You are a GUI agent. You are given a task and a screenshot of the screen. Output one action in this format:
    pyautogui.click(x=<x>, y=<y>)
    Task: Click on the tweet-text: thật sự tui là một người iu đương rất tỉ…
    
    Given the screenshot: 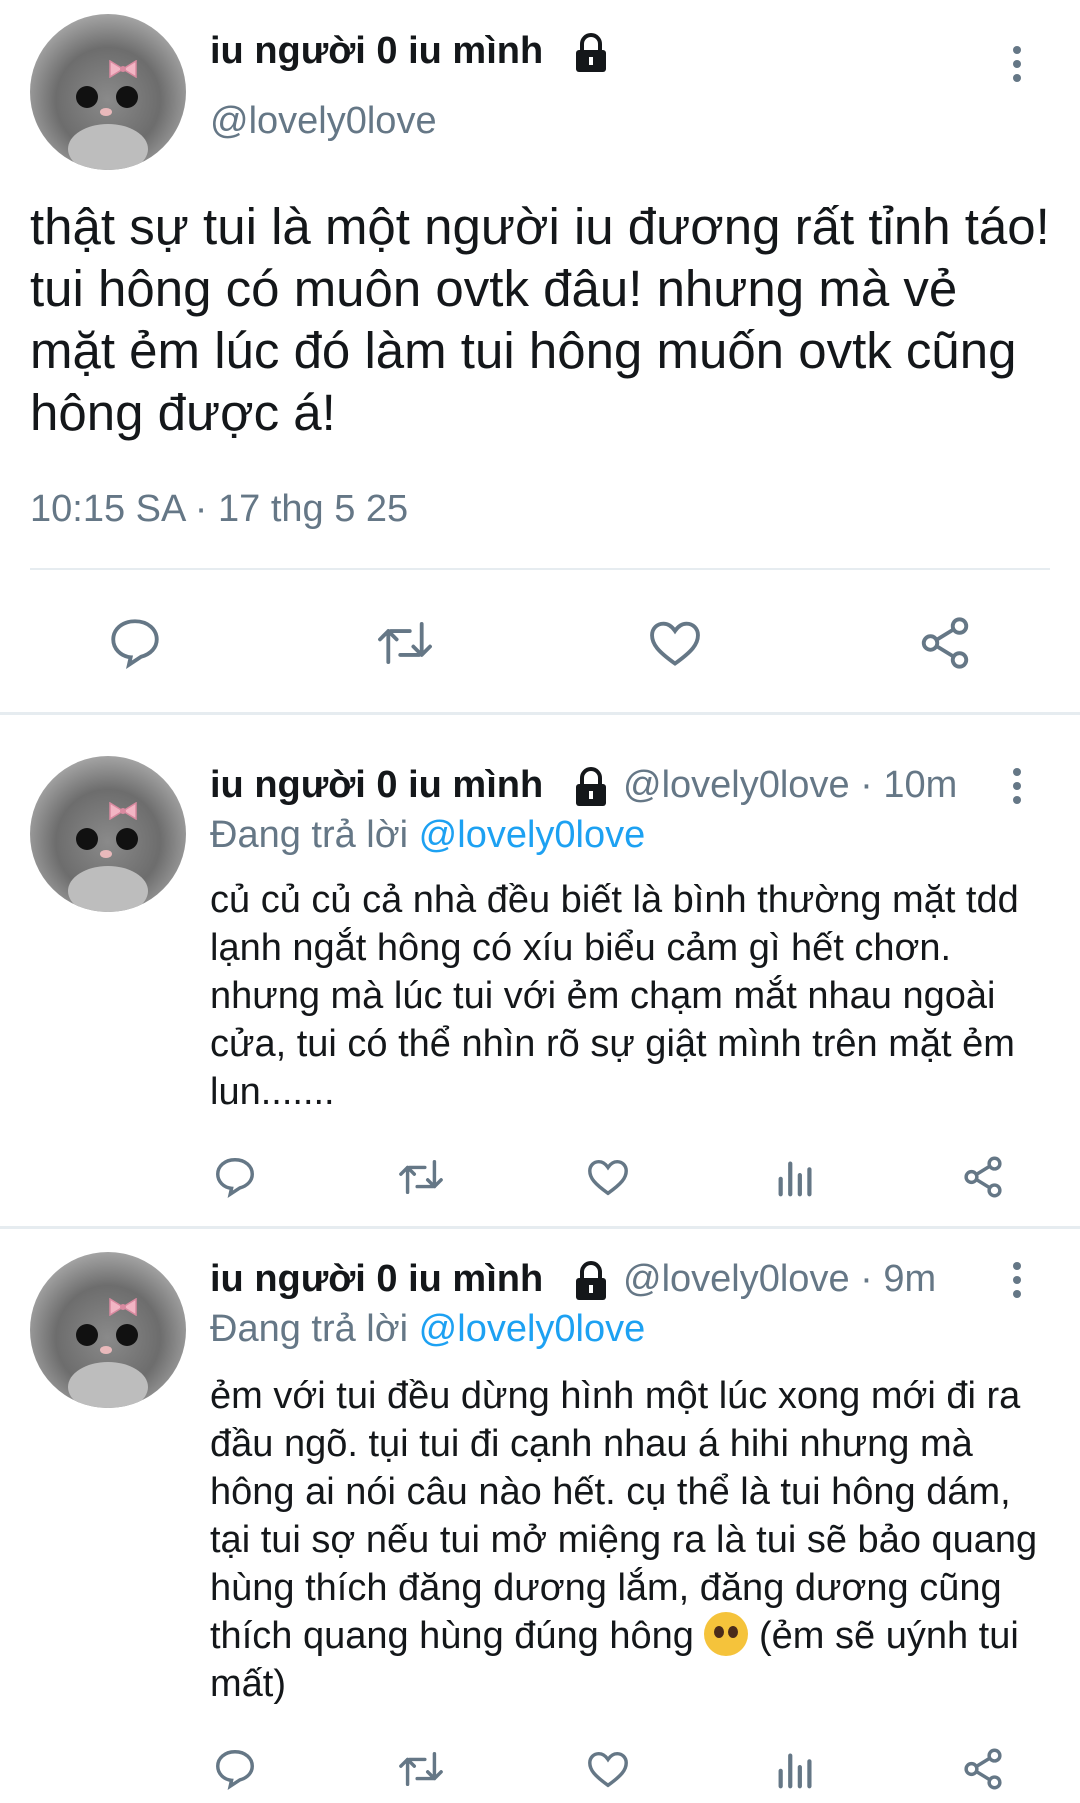 What is the action you would take?
    pyautogui.click(x=540, y=319)
    